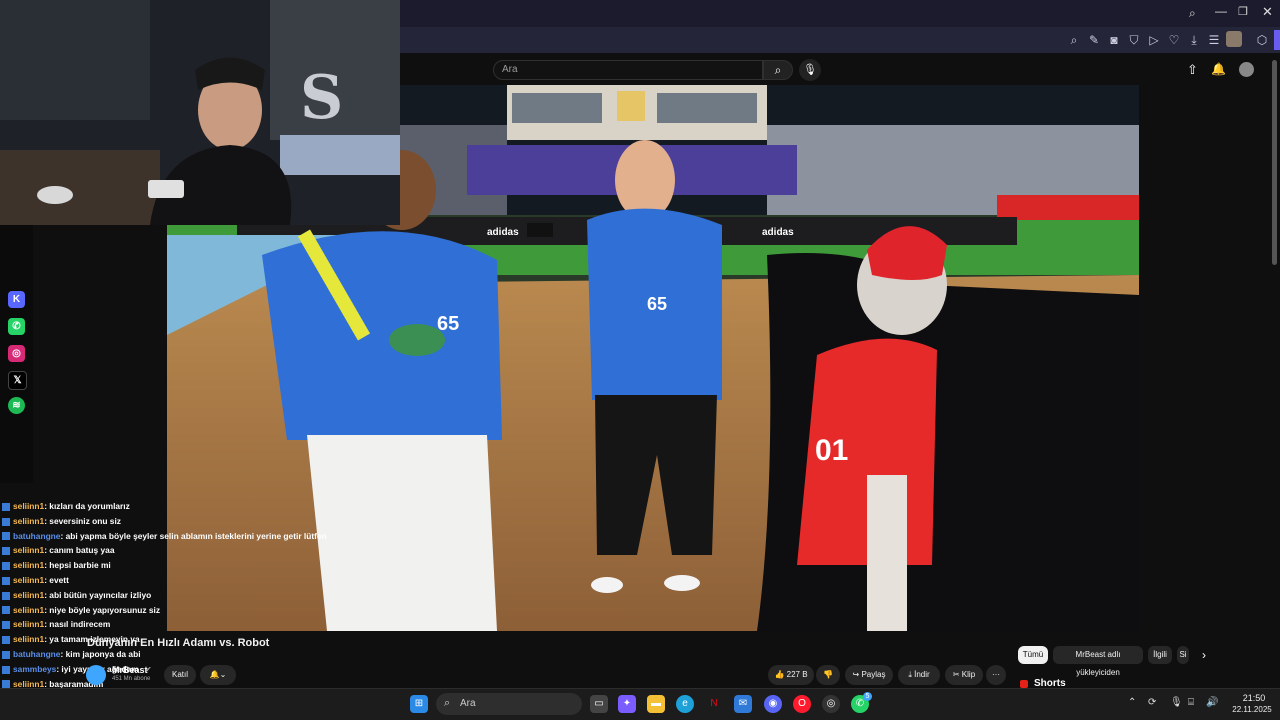 The height and width of the screenshot is (720, 1280). What do you see at coordinates (16, 326) in the screenshot?
I see `whatsapp-icon: ✆` at bounding box center [16, 326].